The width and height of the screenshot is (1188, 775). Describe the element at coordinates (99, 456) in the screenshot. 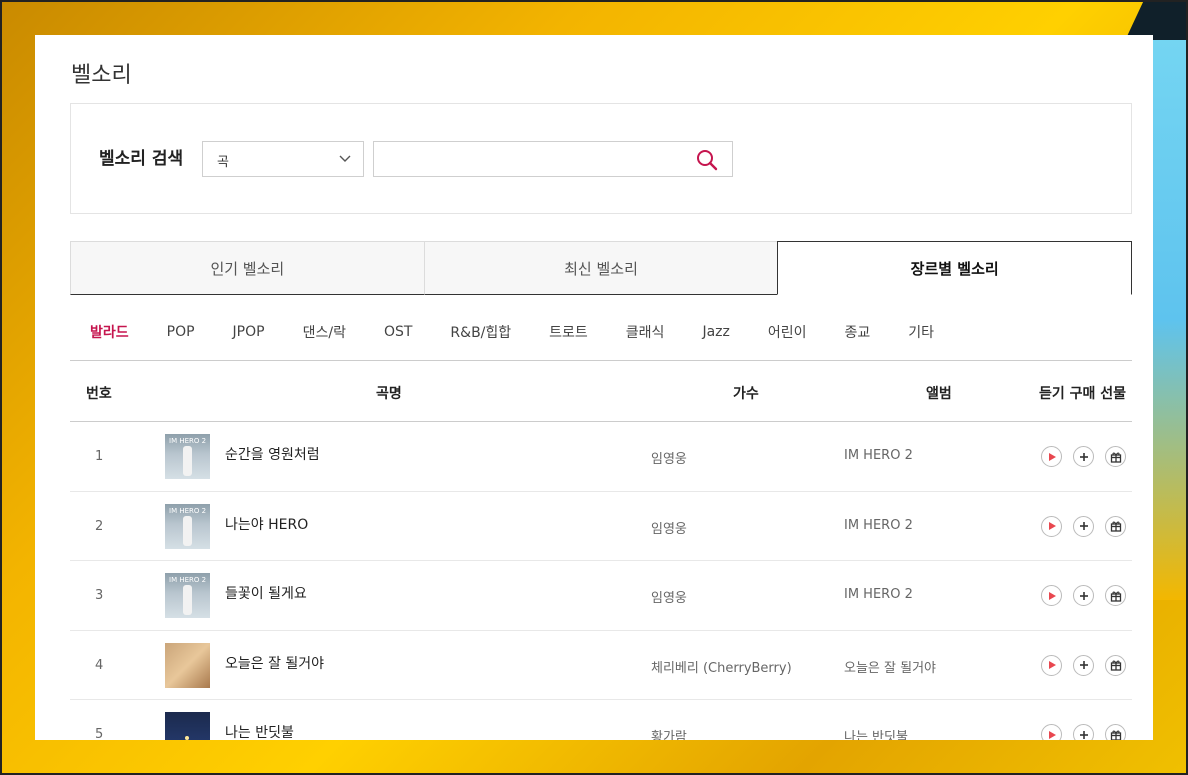

I see `row-number: 1` at that location.